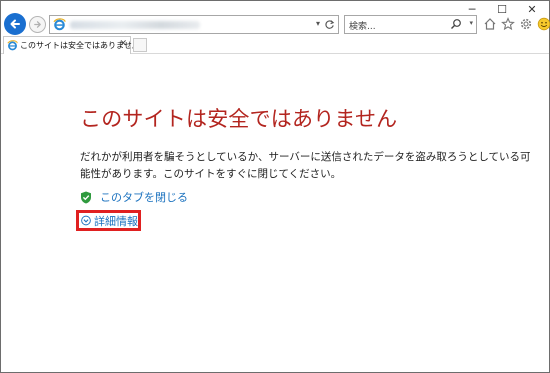 This screenshot has height=373, width=550. I want to click on tab-current: このサイトは安全ではありません ✕, so click(71, 45).